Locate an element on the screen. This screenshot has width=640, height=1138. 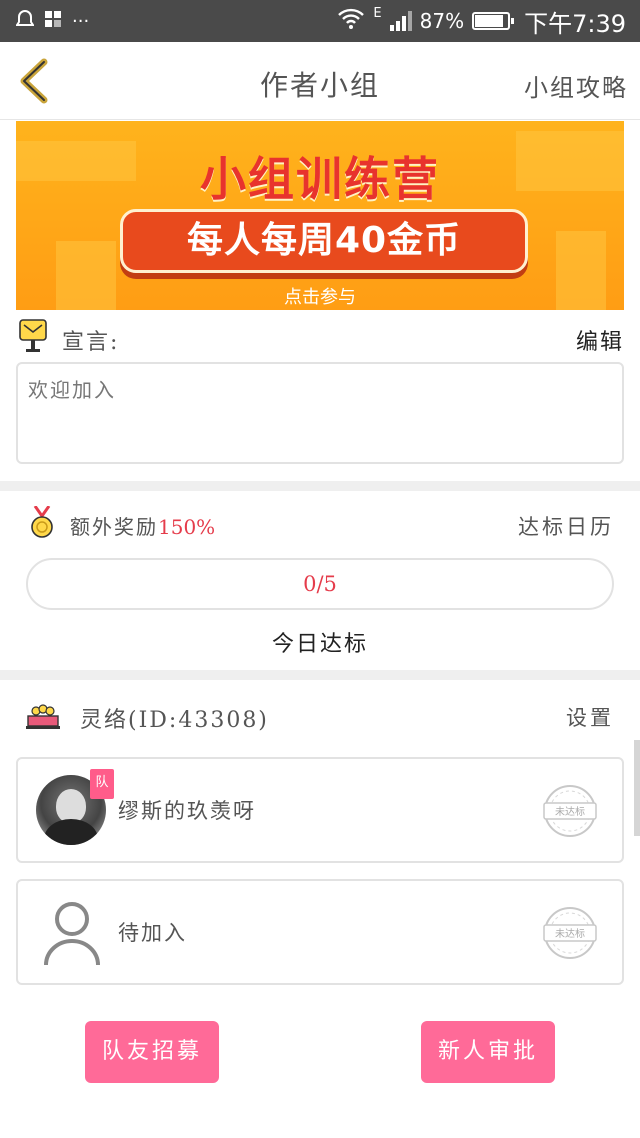
medal-icon is located at coordinates (42, 522).